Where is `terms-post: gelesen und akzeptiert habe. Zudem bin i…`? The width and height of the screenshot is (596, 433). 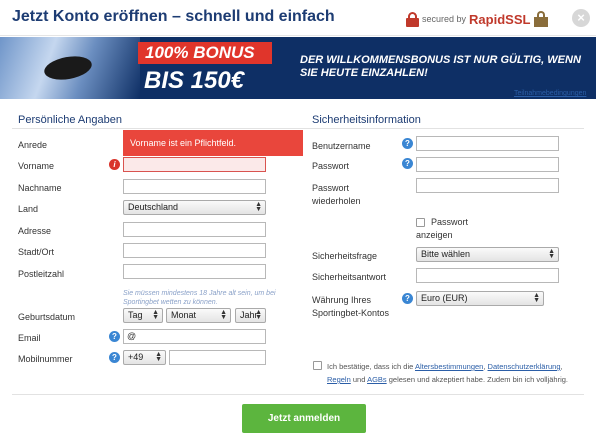
terms-post: gelesen und akzeptiert habe. Zudem bin i… is located at coordinates (477, 379).